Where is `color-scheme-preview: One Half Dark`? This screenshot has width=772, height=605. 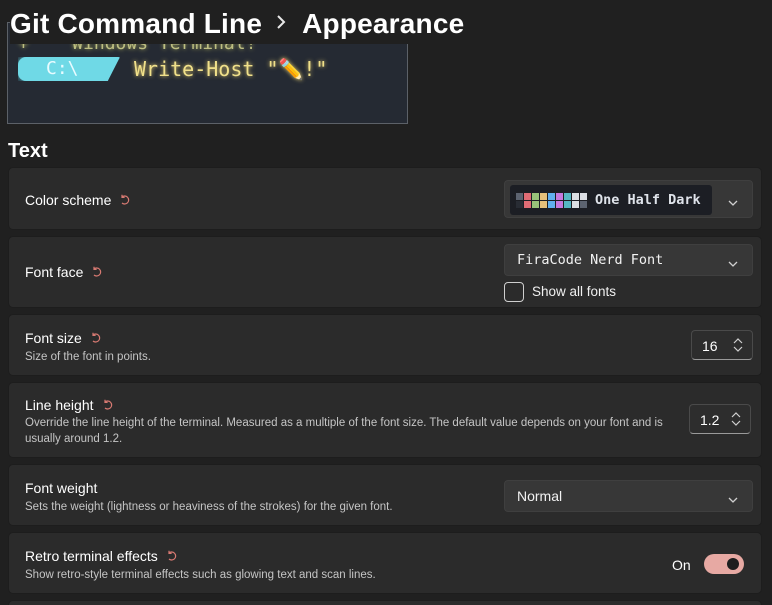 color-scheme-preview: One Half Dark is located at coordinates (611, 200).